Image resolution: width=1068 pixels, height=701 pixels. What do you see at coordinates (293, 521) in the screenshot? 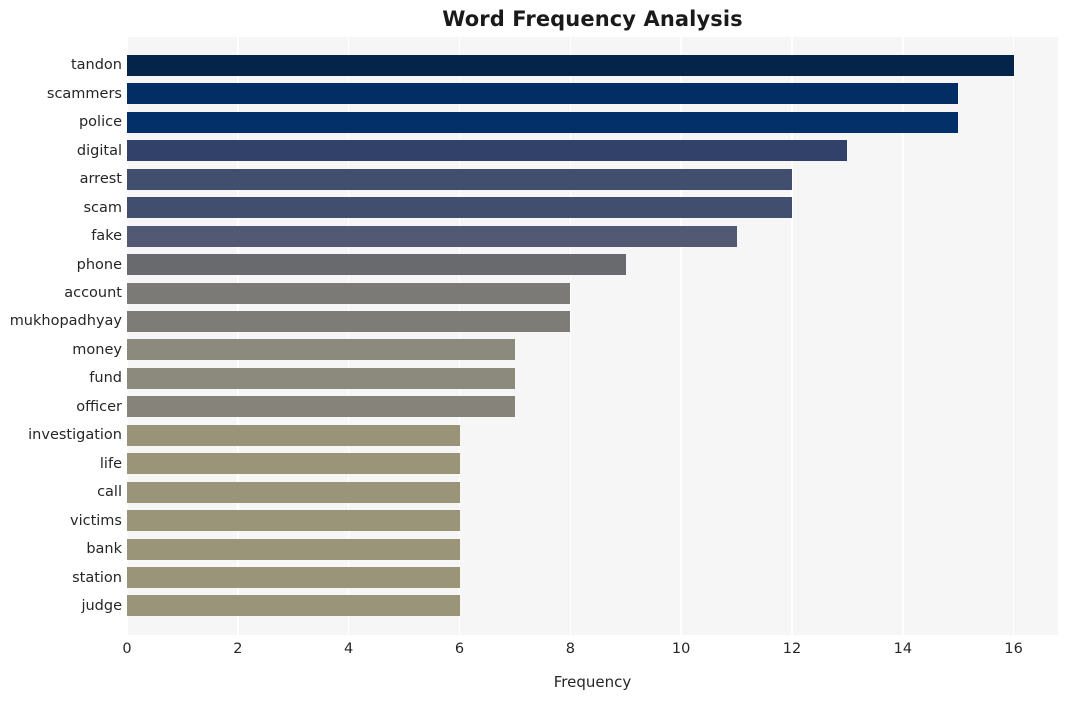
I see `bar-victims` at bounding box center [293, 521].